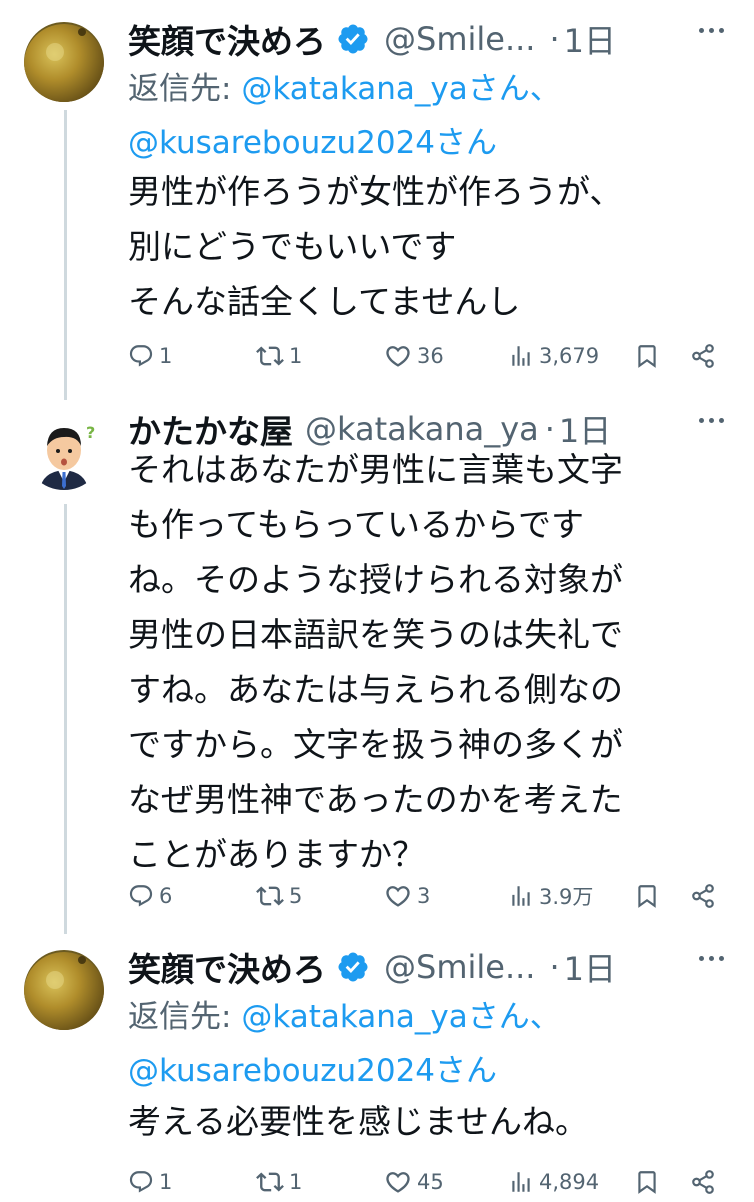 This screenshot has height=1202, width=754. I want to click on views-button: 4,894, so click(553, 1182).